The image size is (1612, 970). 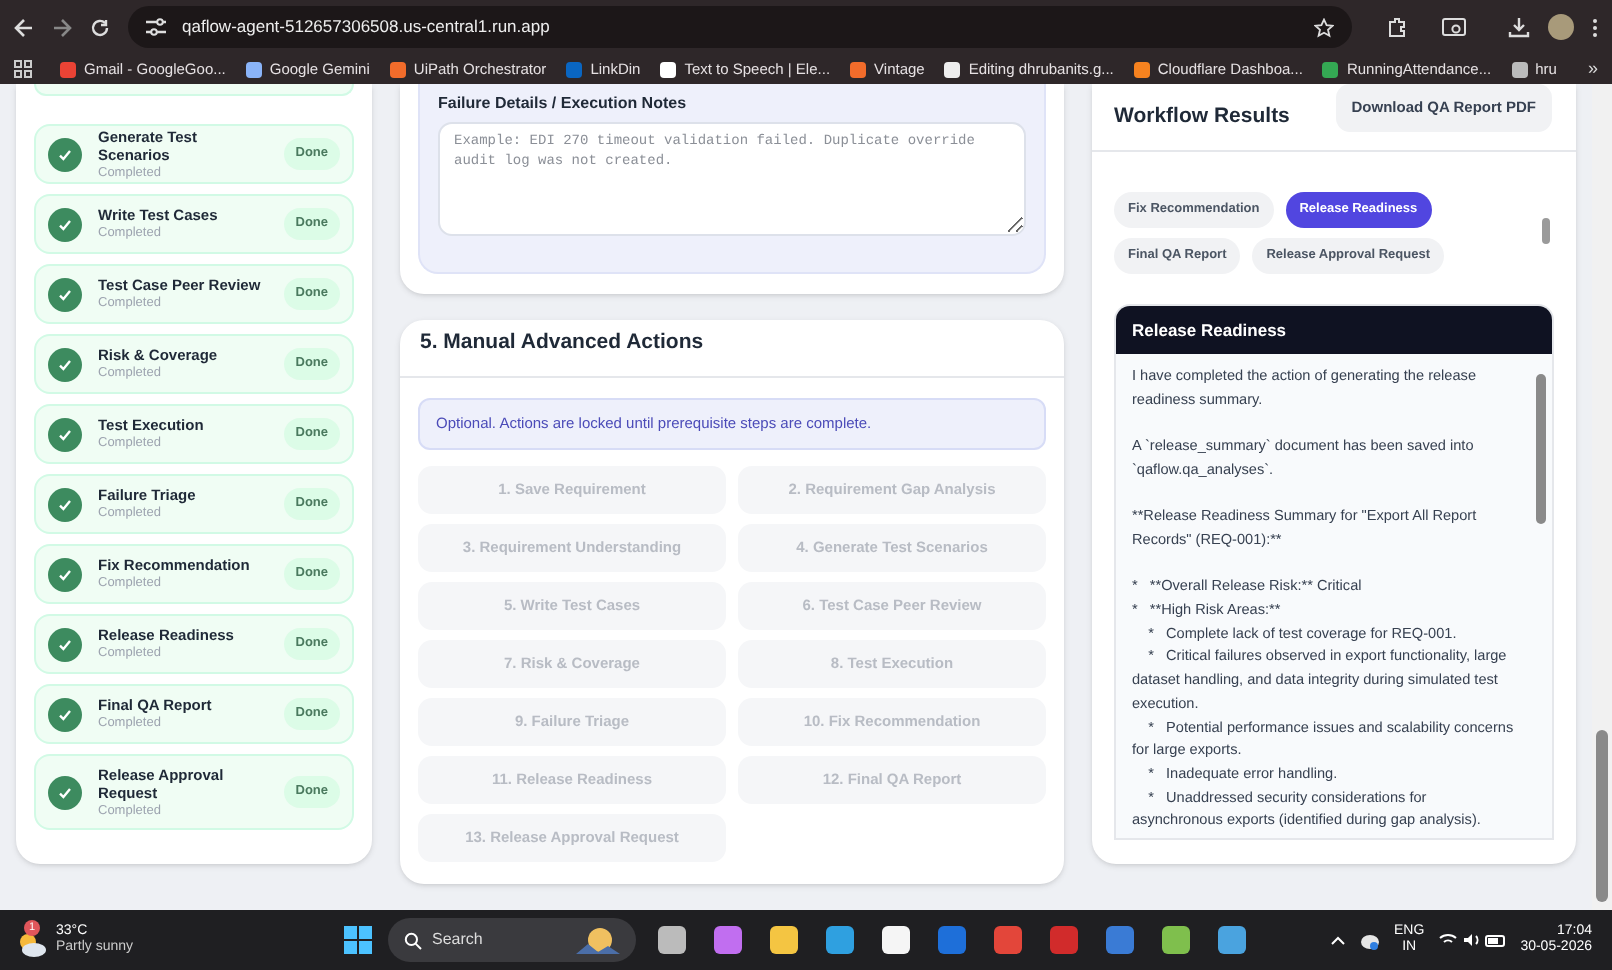 I want to click on section-title: 5. Manual Advanced Actions, so click(x=562, y=343).